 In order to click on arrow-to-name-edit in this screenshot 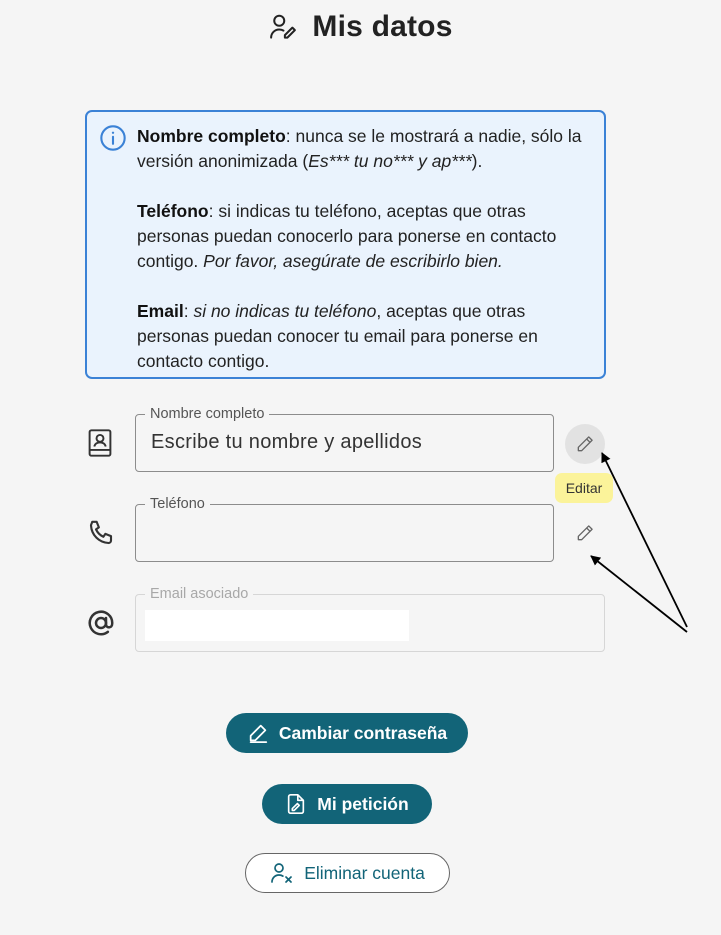, I will do `click(644, 540)`.